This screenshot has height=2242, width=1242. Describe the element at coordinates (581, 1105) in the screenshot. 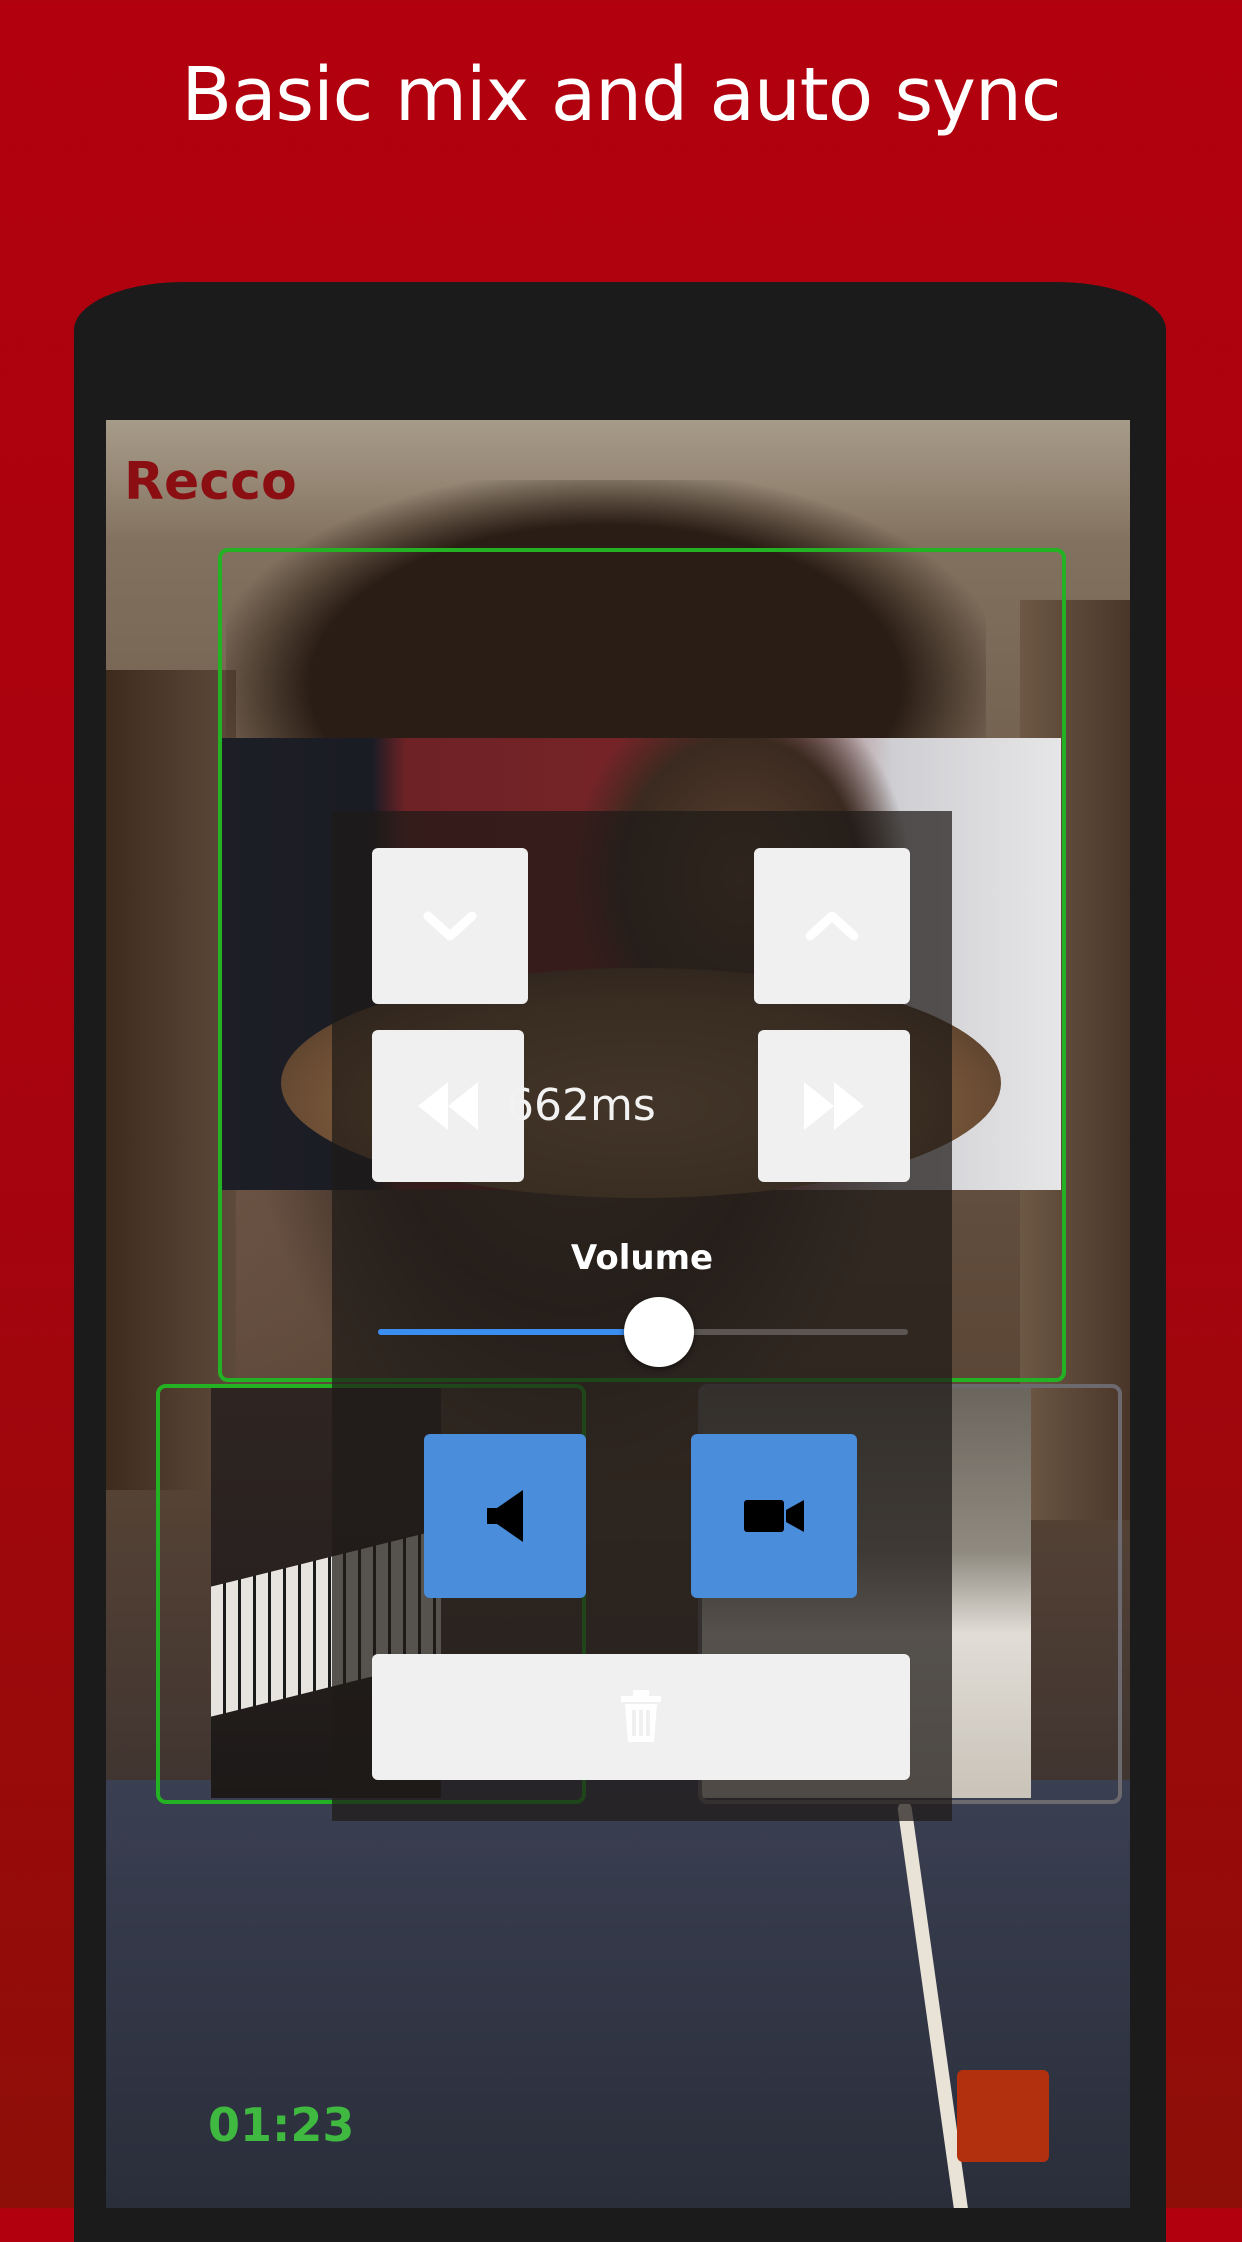

I see `sync-offset-value: 662ms` at that location.